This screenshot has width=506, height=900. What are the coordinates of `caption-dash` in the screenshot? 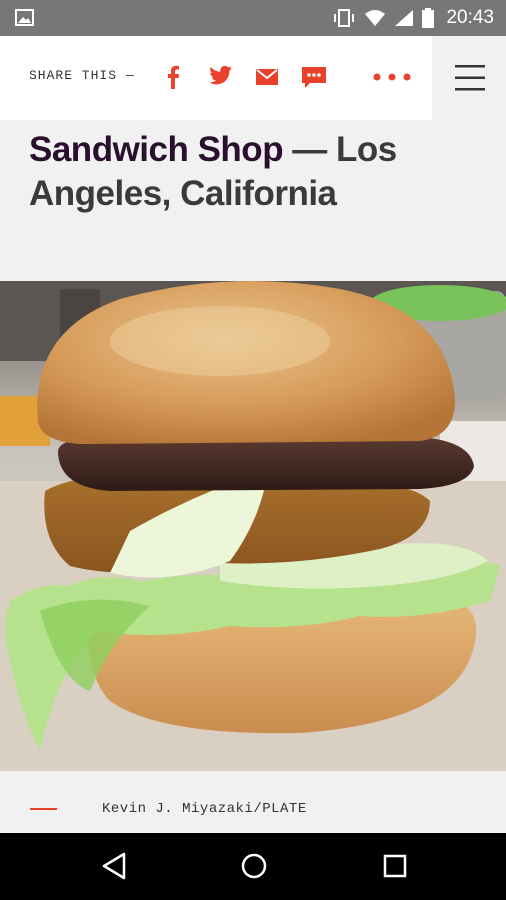 It's located at (43, 809).